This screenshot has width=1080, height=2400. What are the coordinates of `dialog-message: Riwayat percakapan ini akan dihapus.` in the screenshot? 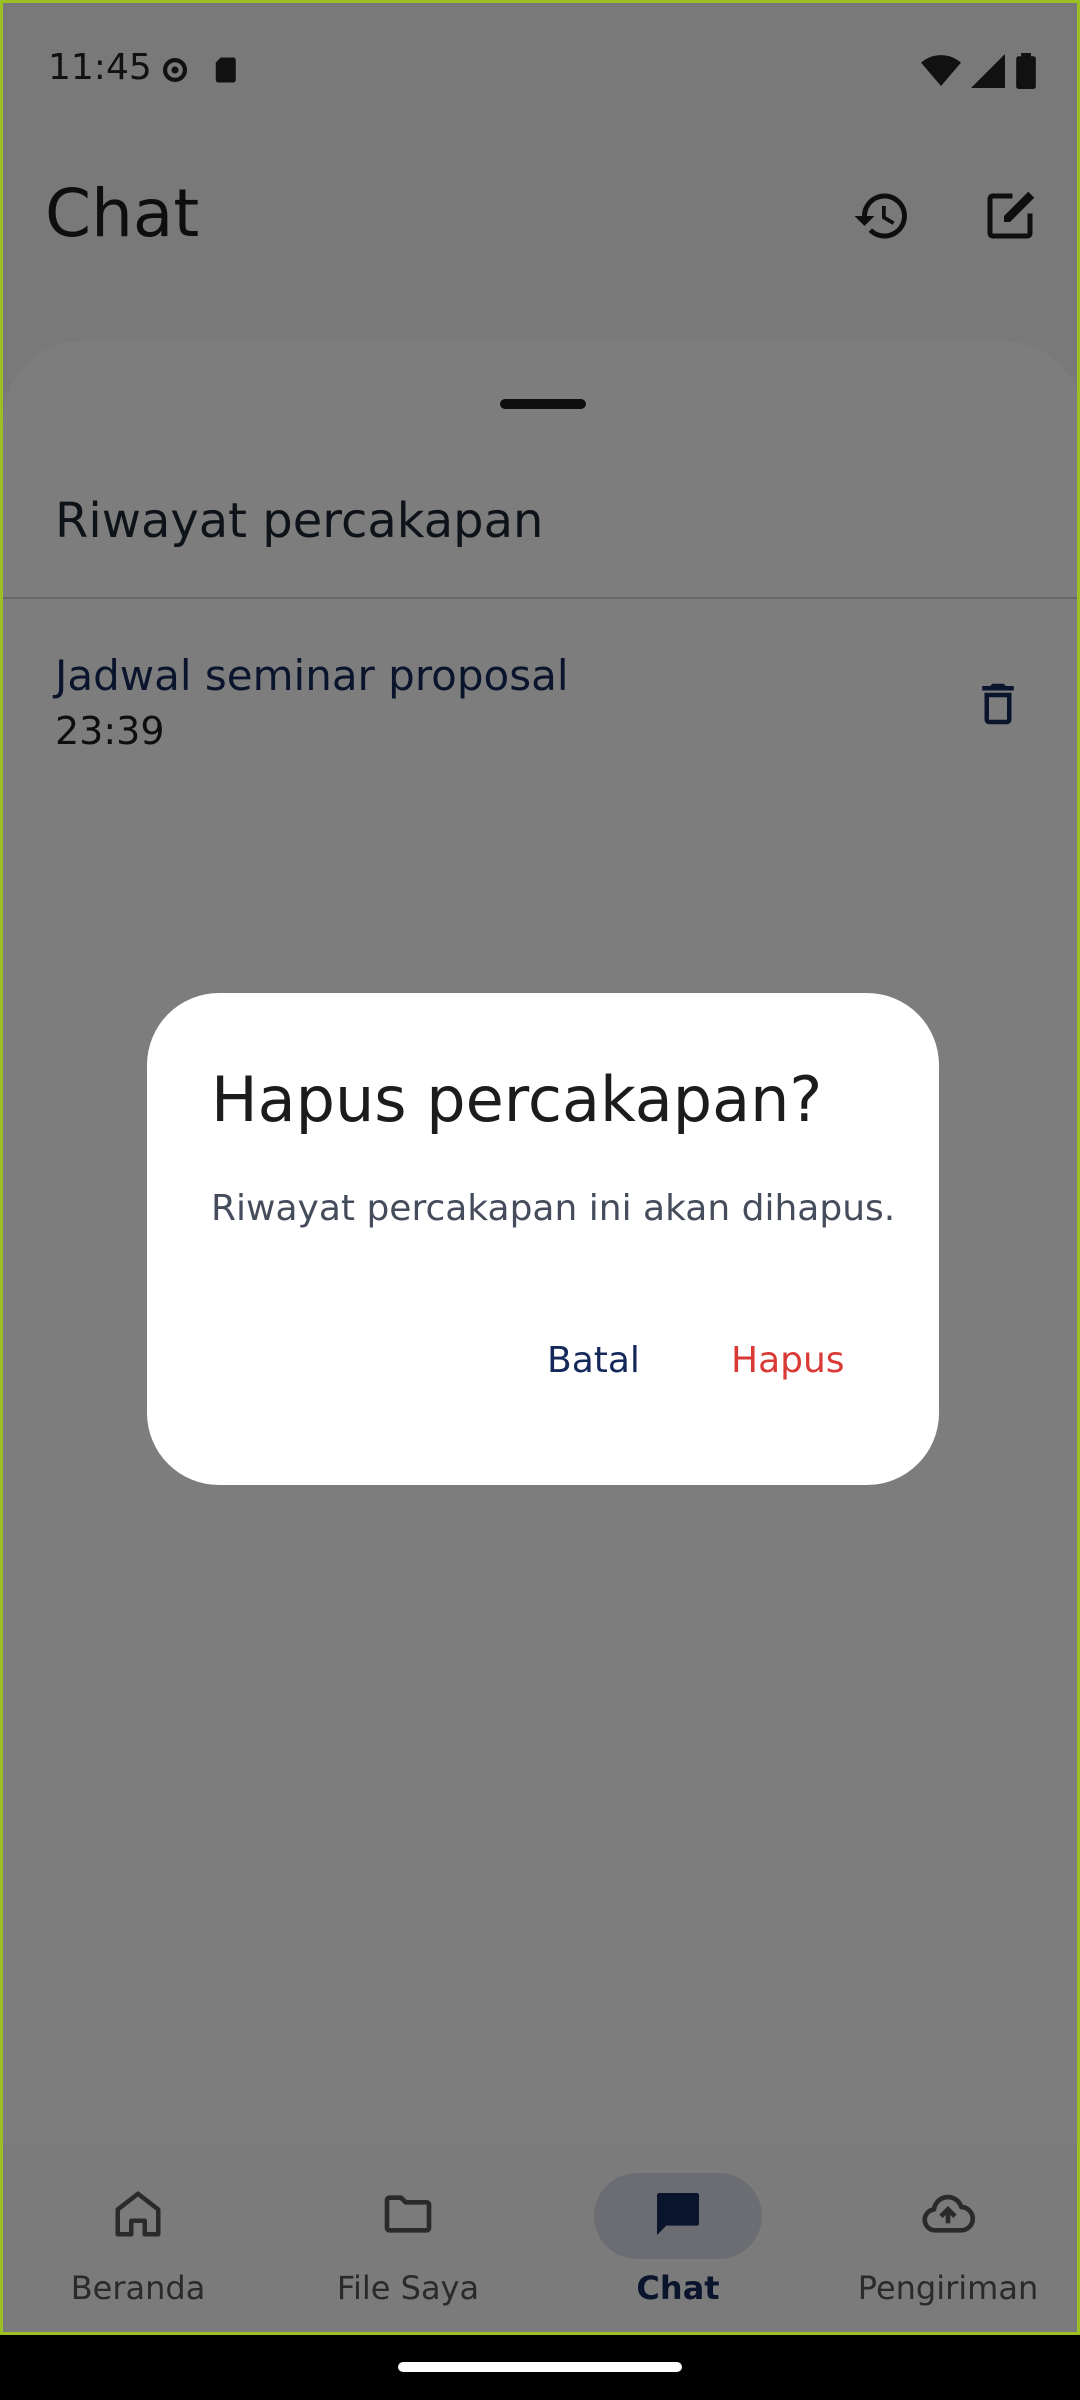 It's located at (553, 1208).